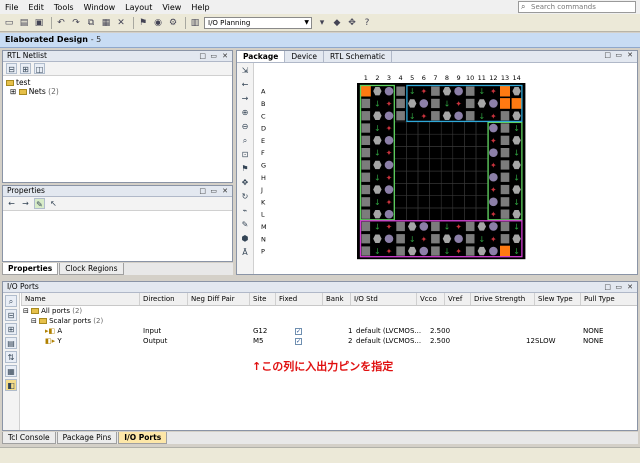 The image size is (640, 463). What do you see at coordinates (245, 169) in the screenshot?
I see `flag-icon: ⚑` at bounding box center [245, 169].